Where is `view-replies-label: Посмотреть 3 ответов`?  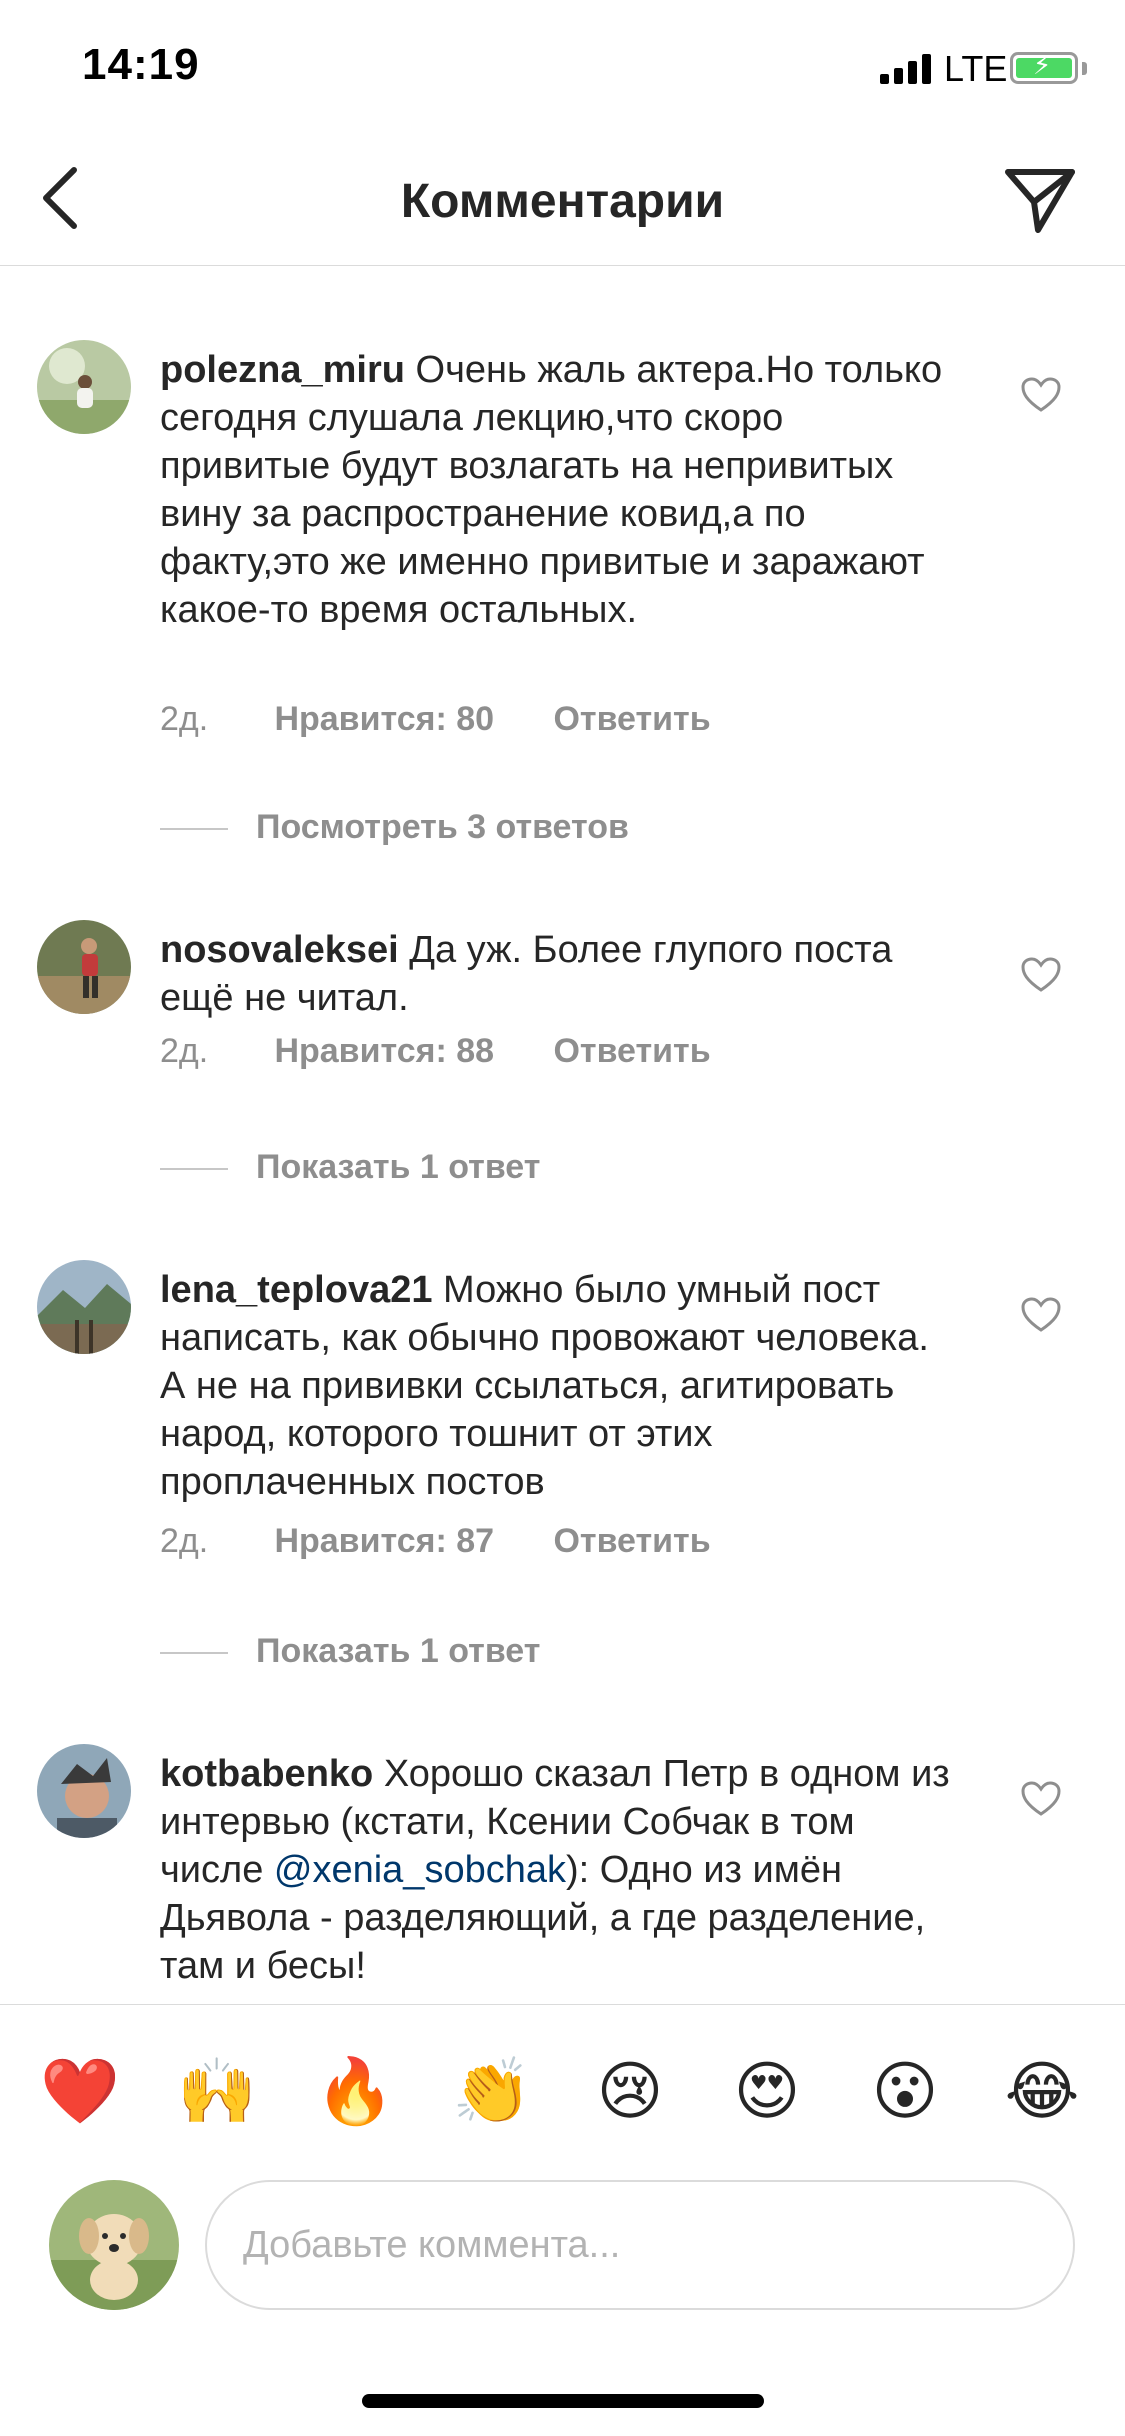 view-replies-label: Посмотреть 3 ответов is located at coordinates (442, 827).